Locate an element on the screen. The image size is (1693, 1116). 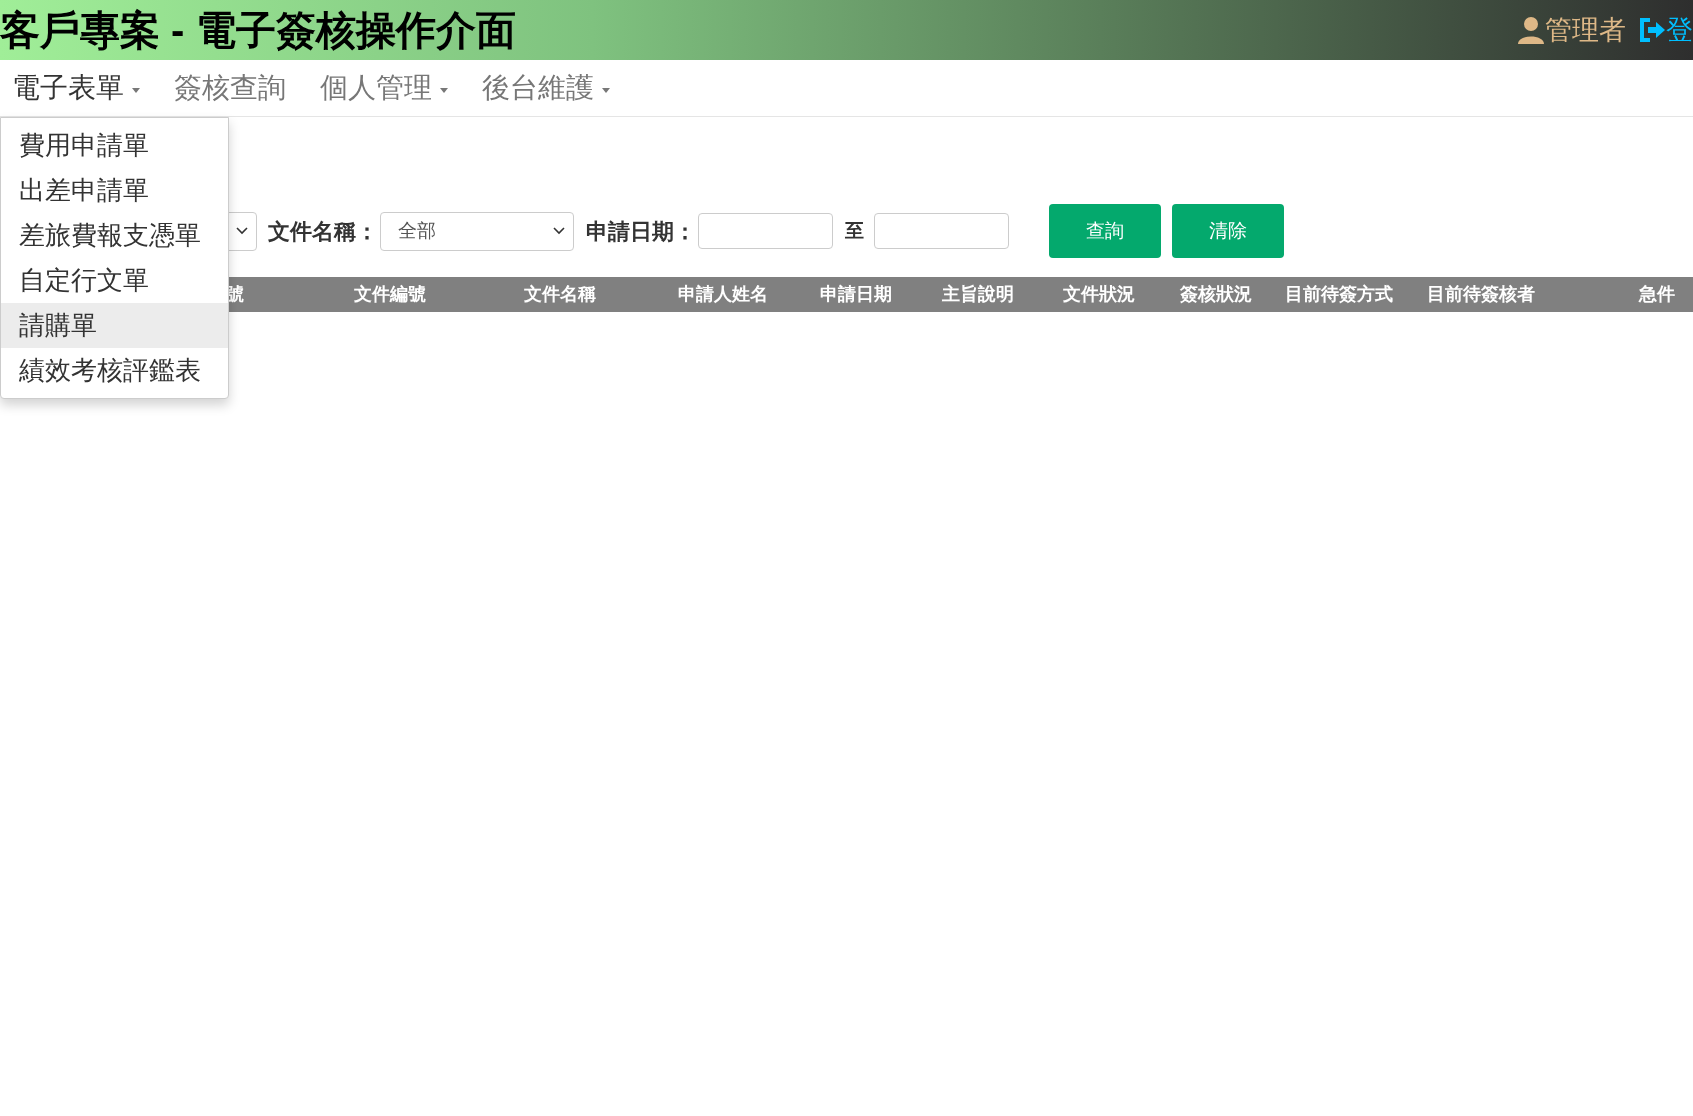
column-header: 申請人姓名 is located at coordinates (723, 294).